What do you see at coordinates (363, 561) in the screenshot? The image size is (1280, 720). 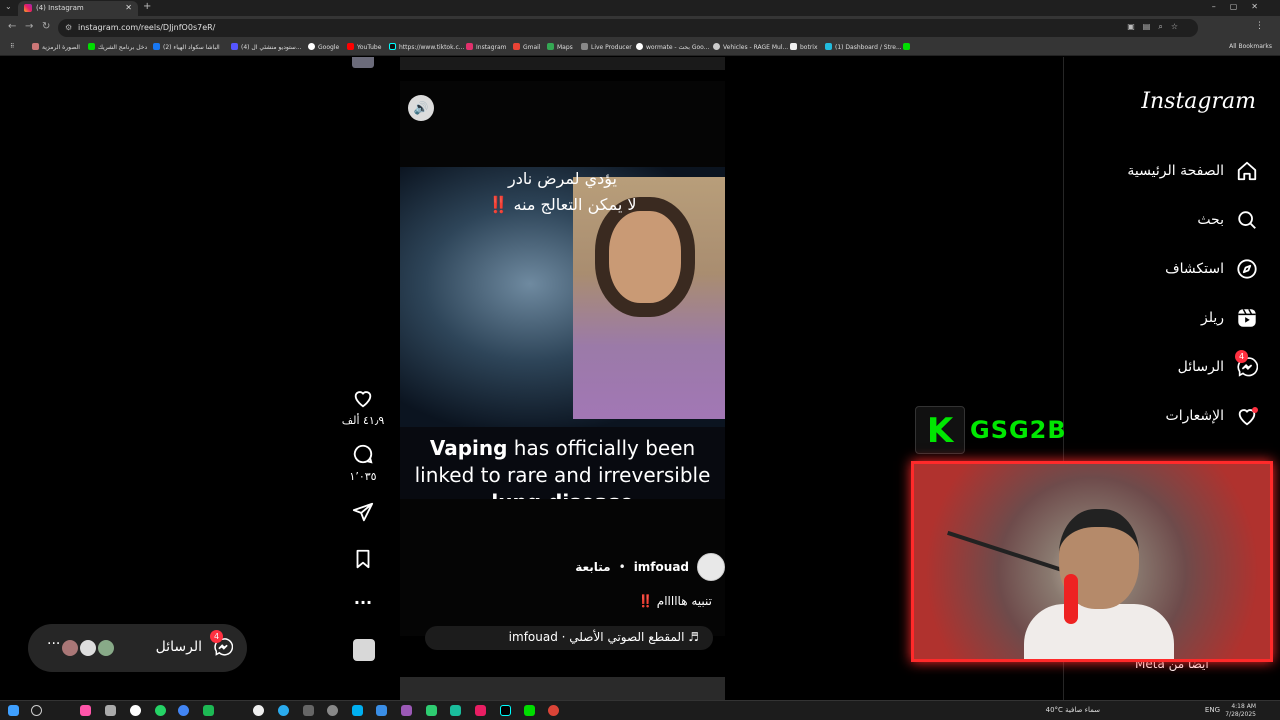 I see `save-button` at bounding box center [363, 561].